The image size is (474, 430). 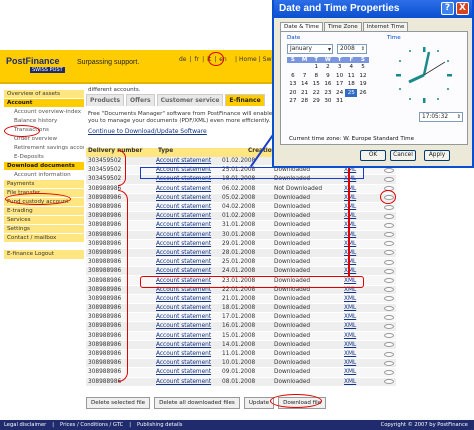 I want to click on calendar-day: 24, so click(x=340, y=93).